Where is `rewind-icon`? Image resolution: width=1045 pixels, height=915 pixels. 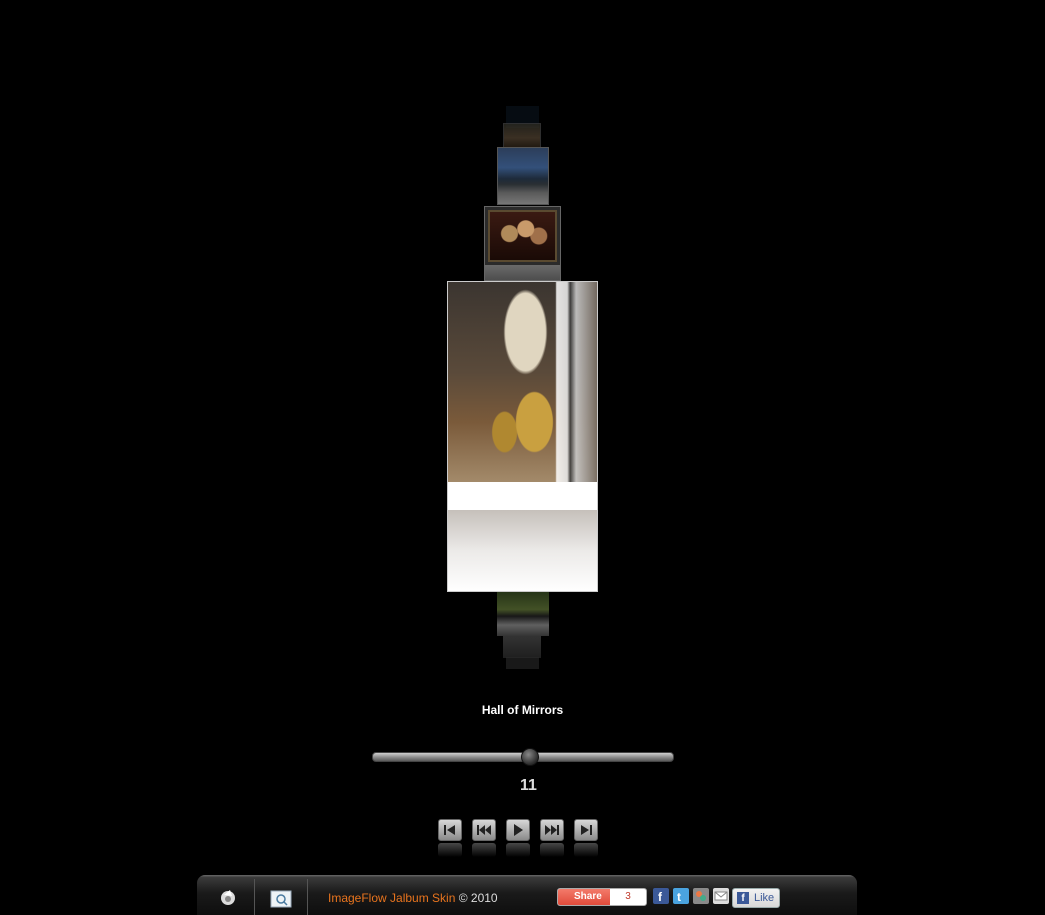
rewind-icon is located at coordinates (484, 830).